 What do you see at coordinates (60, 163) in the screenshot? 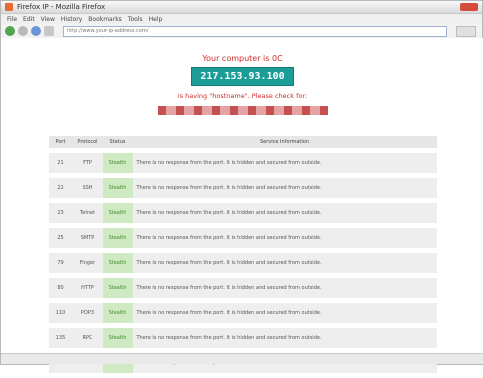
I see `cell-port: 21` at bounding box center [60, 163].